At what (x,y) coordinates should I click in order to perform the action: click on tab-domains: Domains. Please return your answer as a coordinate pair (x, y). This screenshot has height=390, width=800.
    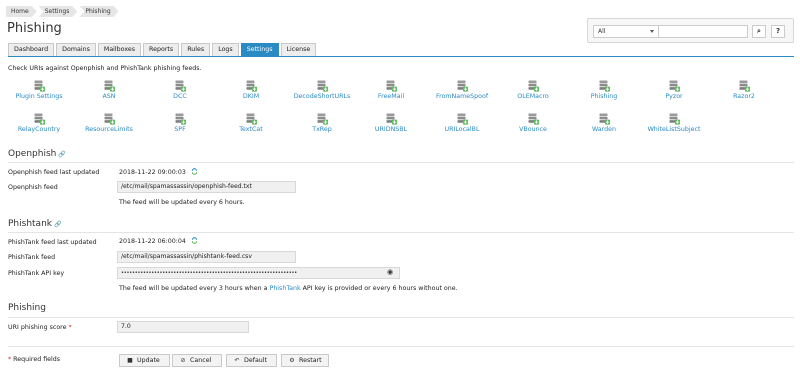
    Looking at the image, I should click on (76, 49).